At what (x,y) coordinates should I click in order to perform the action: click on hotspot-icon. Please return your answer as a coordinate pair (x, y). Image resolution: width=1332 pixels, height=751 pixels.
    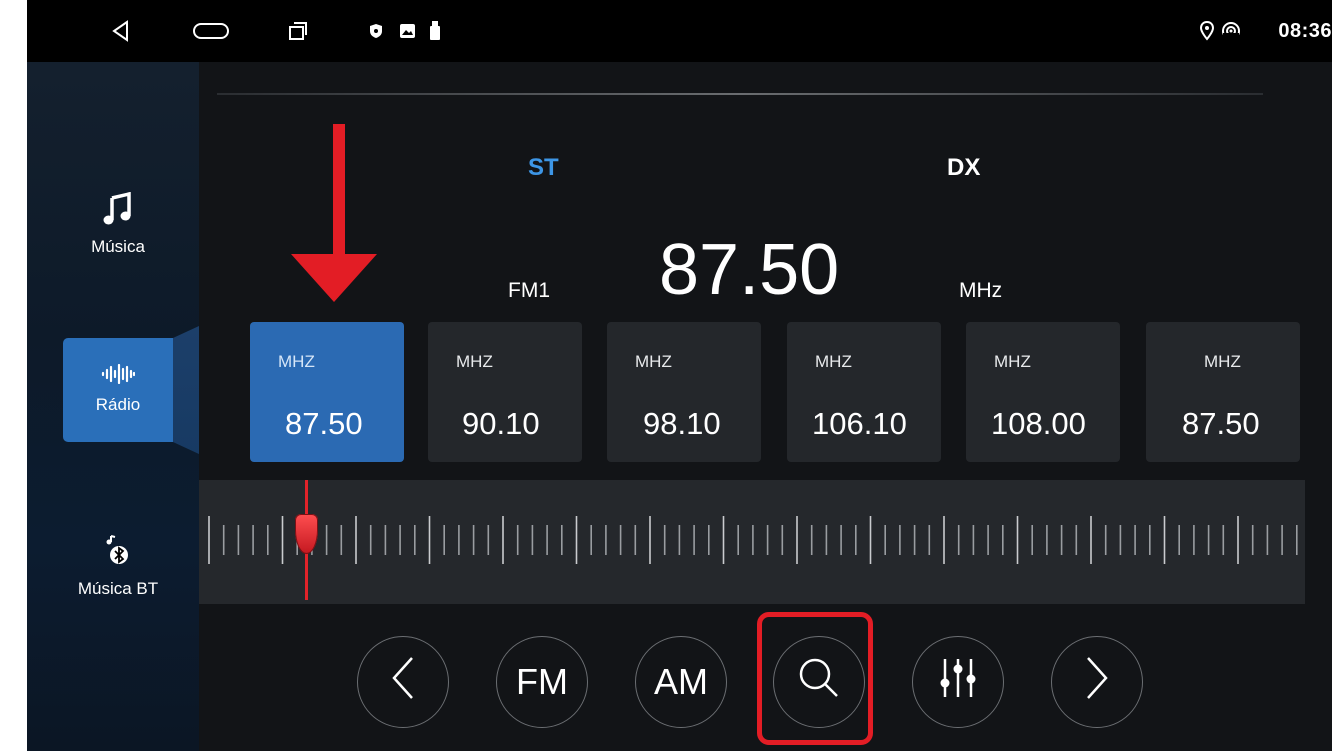
    Looking at the image, I should click on (1231, 31).